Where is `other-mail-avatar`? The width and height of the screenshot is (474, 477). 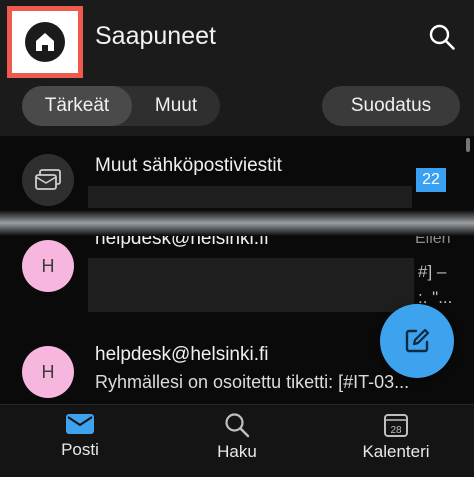
other-mail-avatar is located at coordinates (48, 180).